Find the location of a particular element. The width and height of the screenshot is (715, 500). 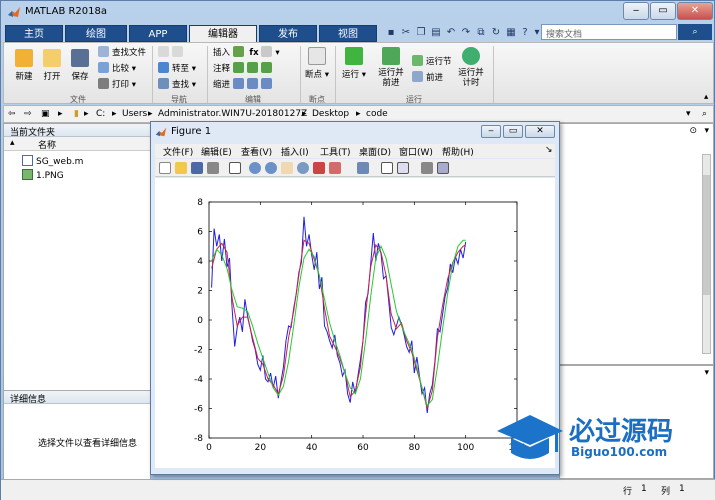

rotate-3d-icon is located at coordinates (303, 168).